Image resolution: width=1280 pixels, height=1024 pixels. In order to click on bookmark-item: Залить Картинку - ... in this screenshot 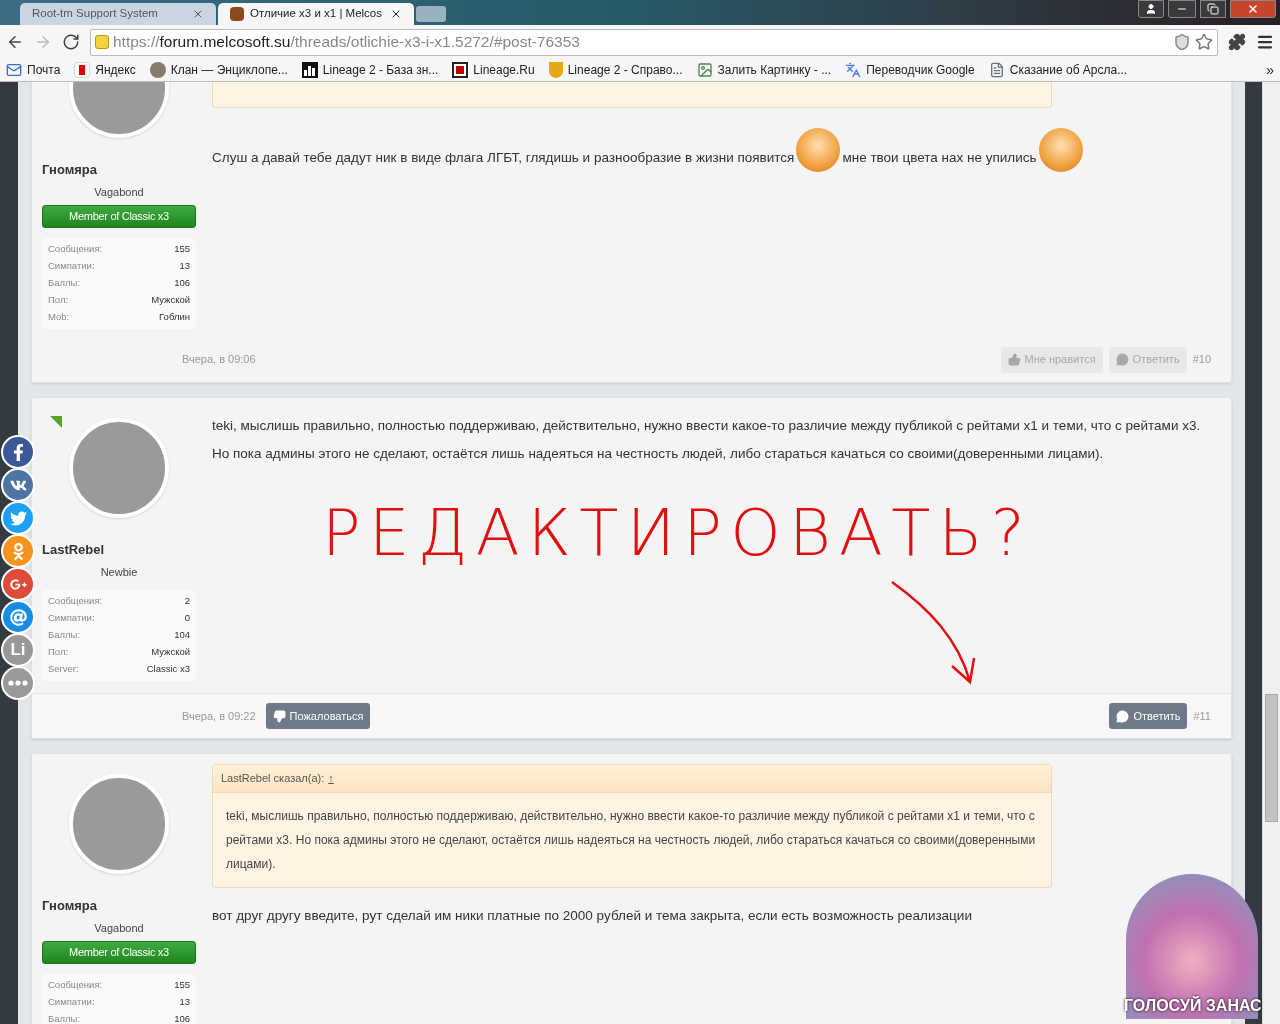, I will do `click(764, 70)`.